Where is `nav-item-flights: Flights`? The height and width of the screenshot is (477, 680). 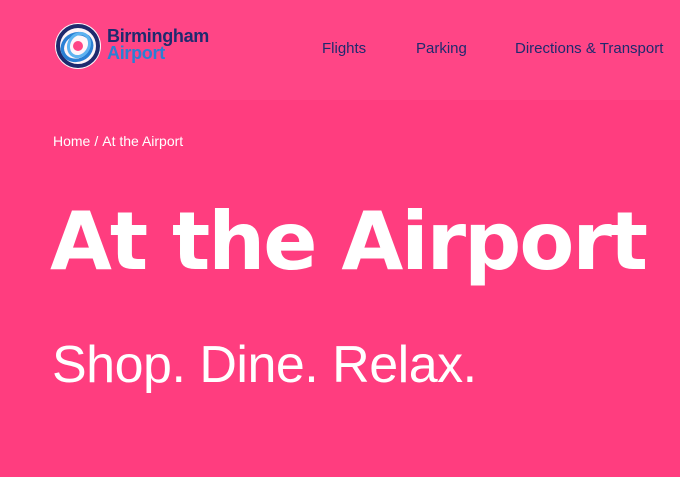 nav-item-flights: Flights is located at coordinates (344, 48).